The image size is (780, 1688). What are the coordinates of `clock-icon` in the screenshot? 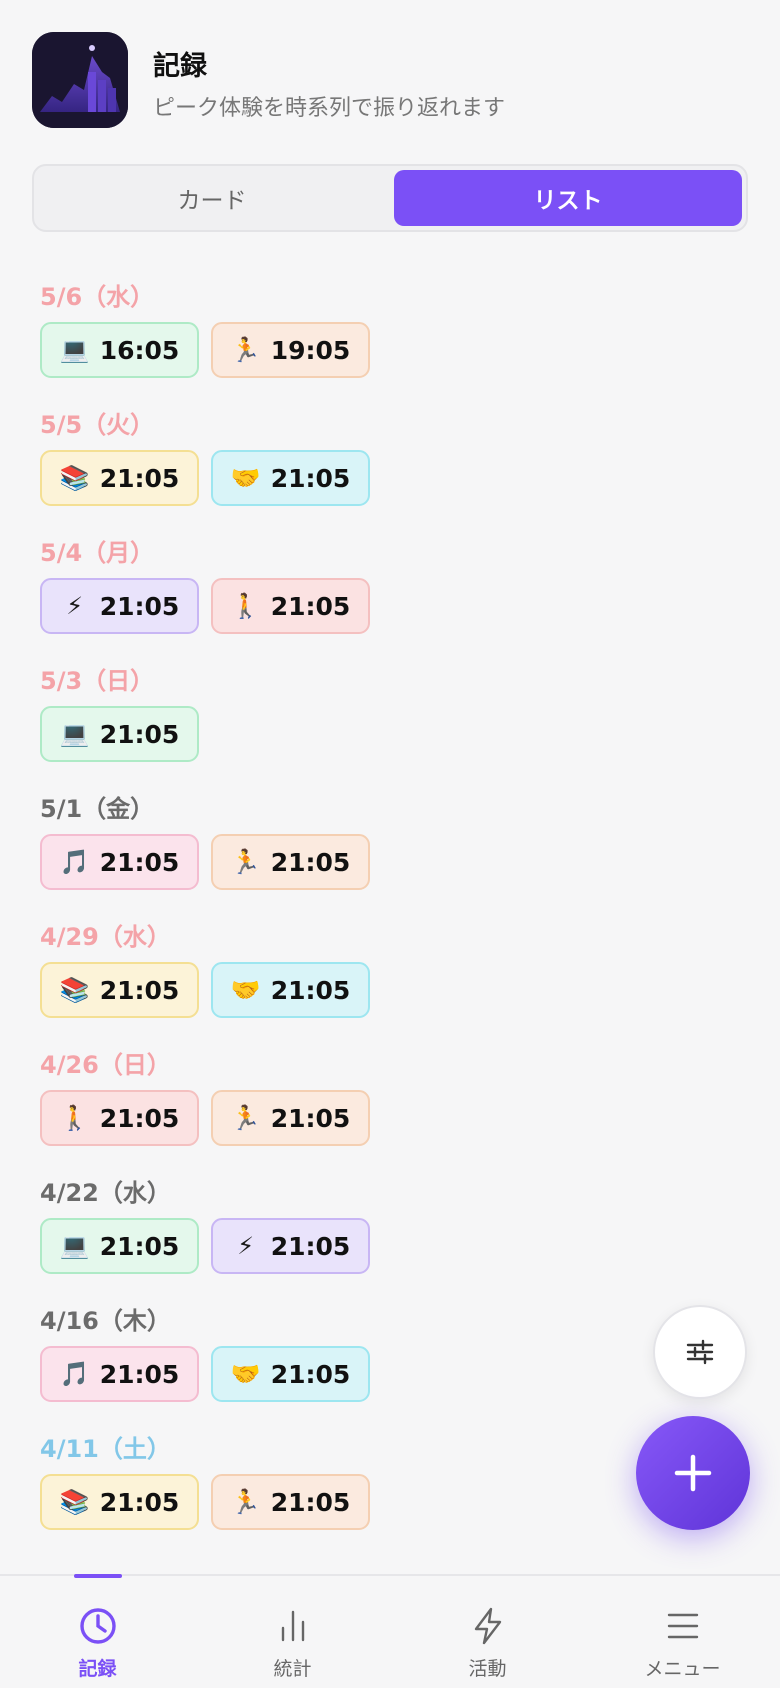 It's located at (97, 1626).